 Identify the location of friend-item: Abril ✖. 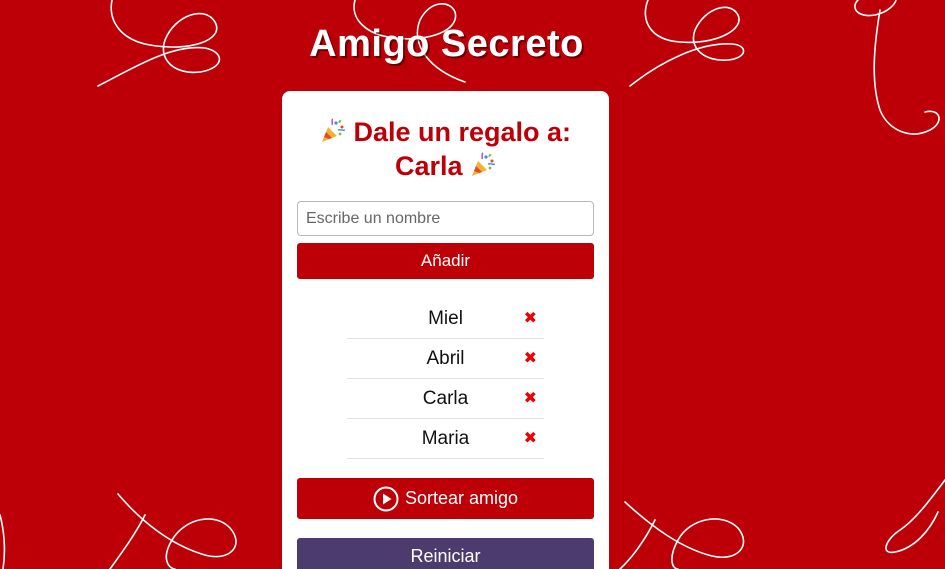
(445, 359).